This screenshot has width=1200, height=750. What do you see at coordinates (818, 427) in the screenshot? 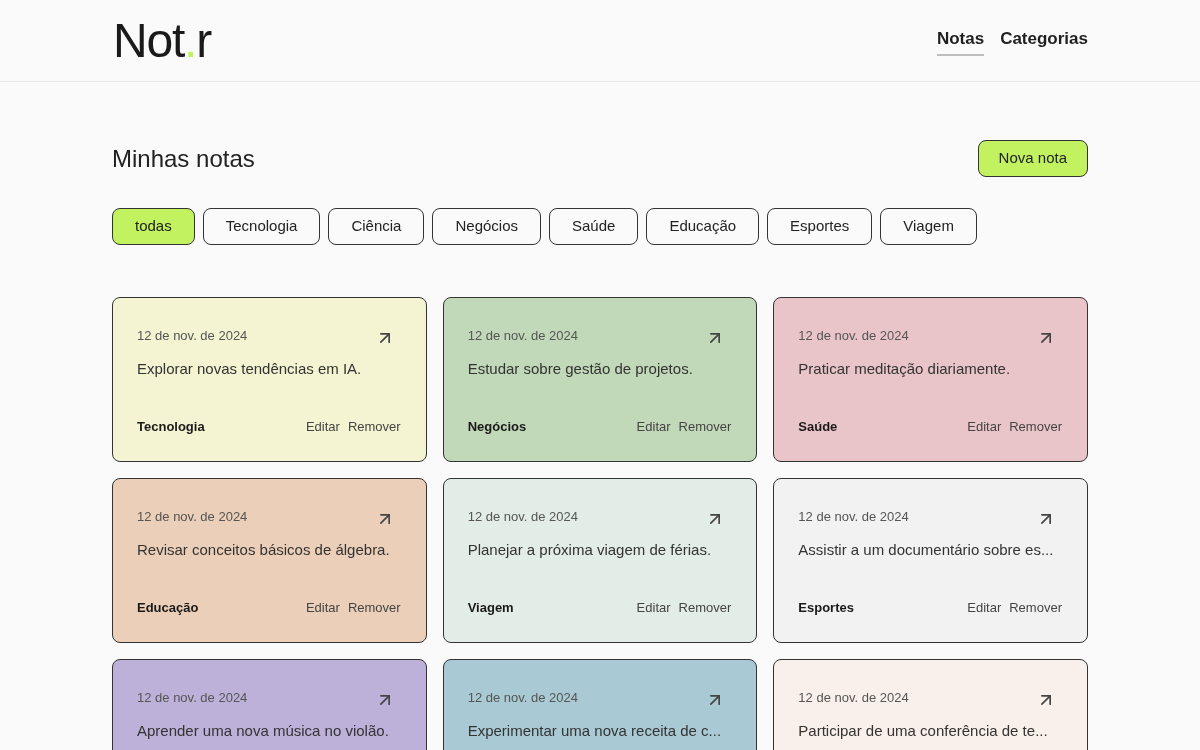
I see `note-category: Saúde` at bounding box center [818, 427].